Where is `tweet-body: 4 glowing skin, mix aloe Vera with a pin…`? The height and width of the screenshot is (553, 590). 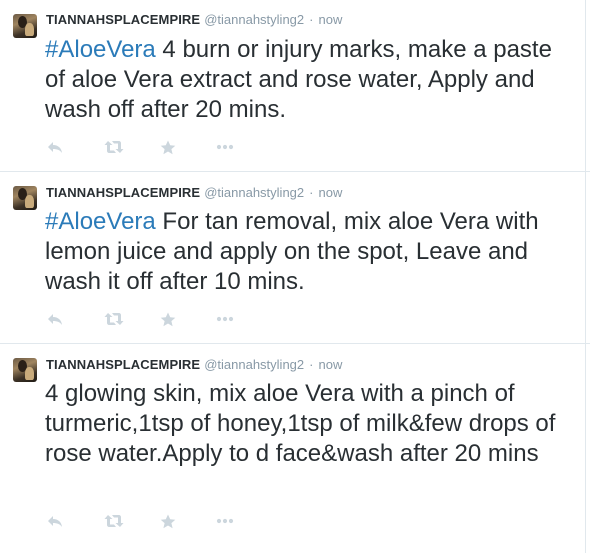 tweet-body: 4 glowing skin, mix aloe Vera with a pin… is located at coordinates (300, 423).